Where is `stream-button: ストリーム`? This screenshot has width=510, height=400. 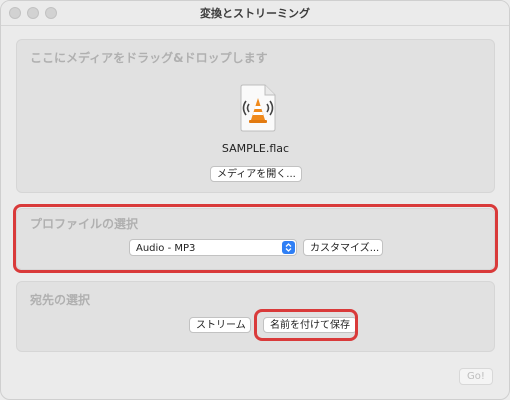
stream-button: ストリーム is located at coordinates (220, 325).